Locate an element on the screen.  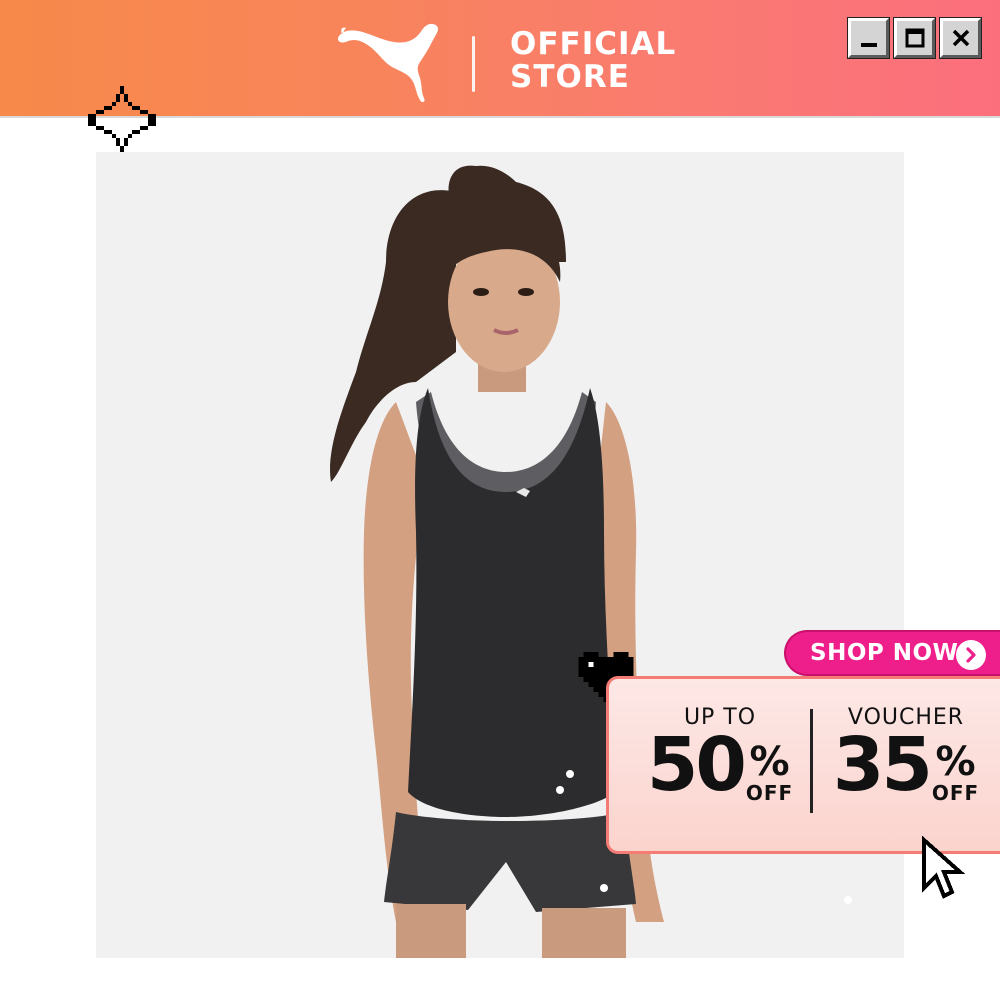
shop-now-button: SHOP NOW is located at coordinates (892, 653).